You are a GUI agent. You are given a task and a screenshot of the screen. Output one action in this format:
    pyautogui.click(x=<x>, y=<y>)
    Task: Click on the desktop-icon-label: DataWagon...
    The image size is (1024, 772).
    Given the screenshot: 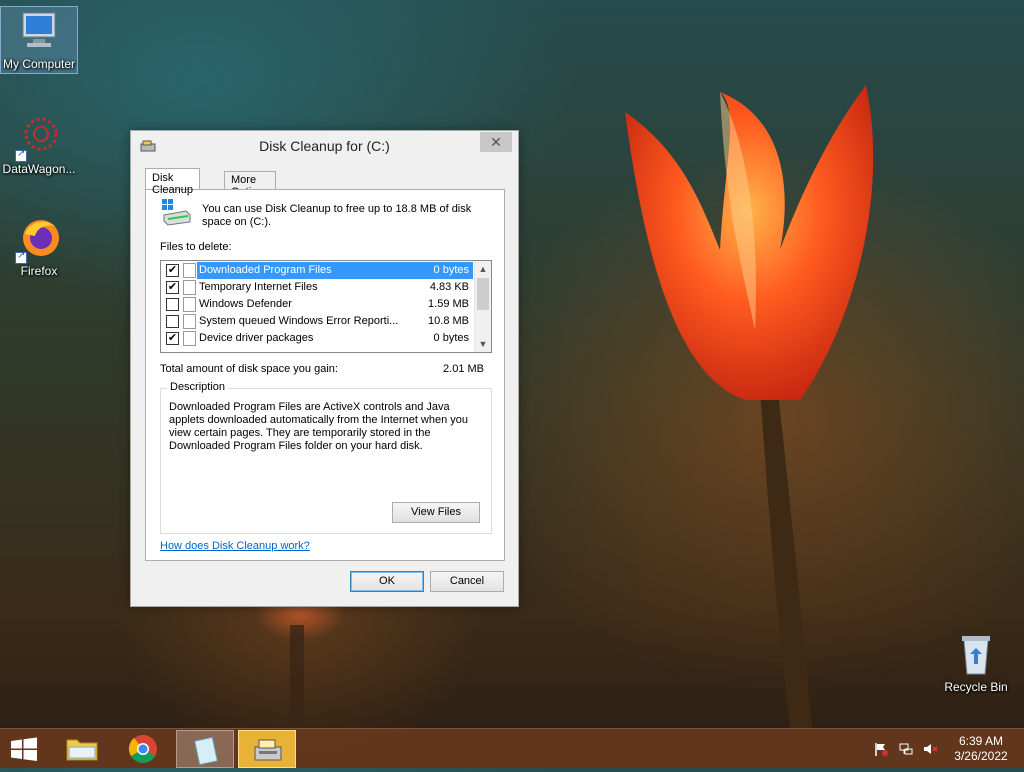 What is the action you would take?
    pyautogui.click(x=39, y=169)
    